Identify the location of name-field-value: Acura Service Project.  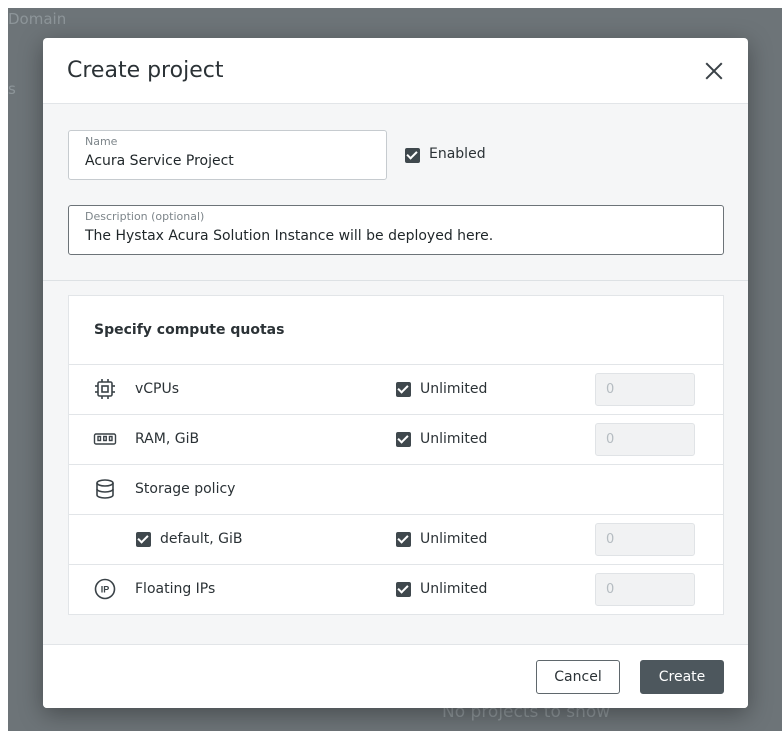
(159, 161).